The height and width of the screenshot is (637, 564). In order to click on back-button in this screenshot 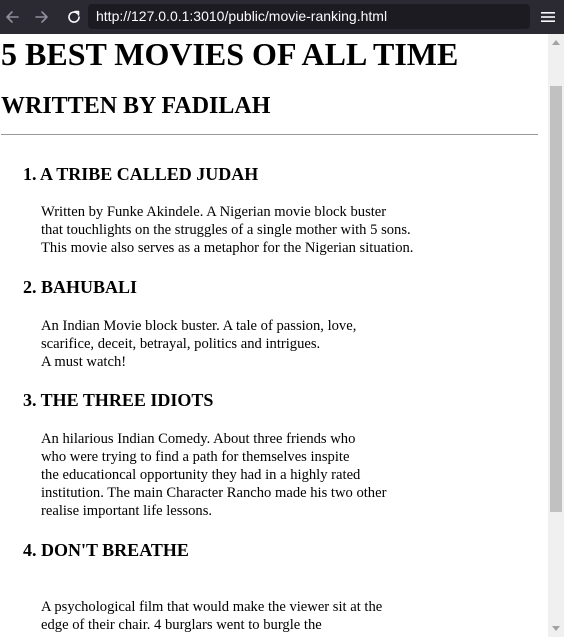, I will do `click(12, 17)`.